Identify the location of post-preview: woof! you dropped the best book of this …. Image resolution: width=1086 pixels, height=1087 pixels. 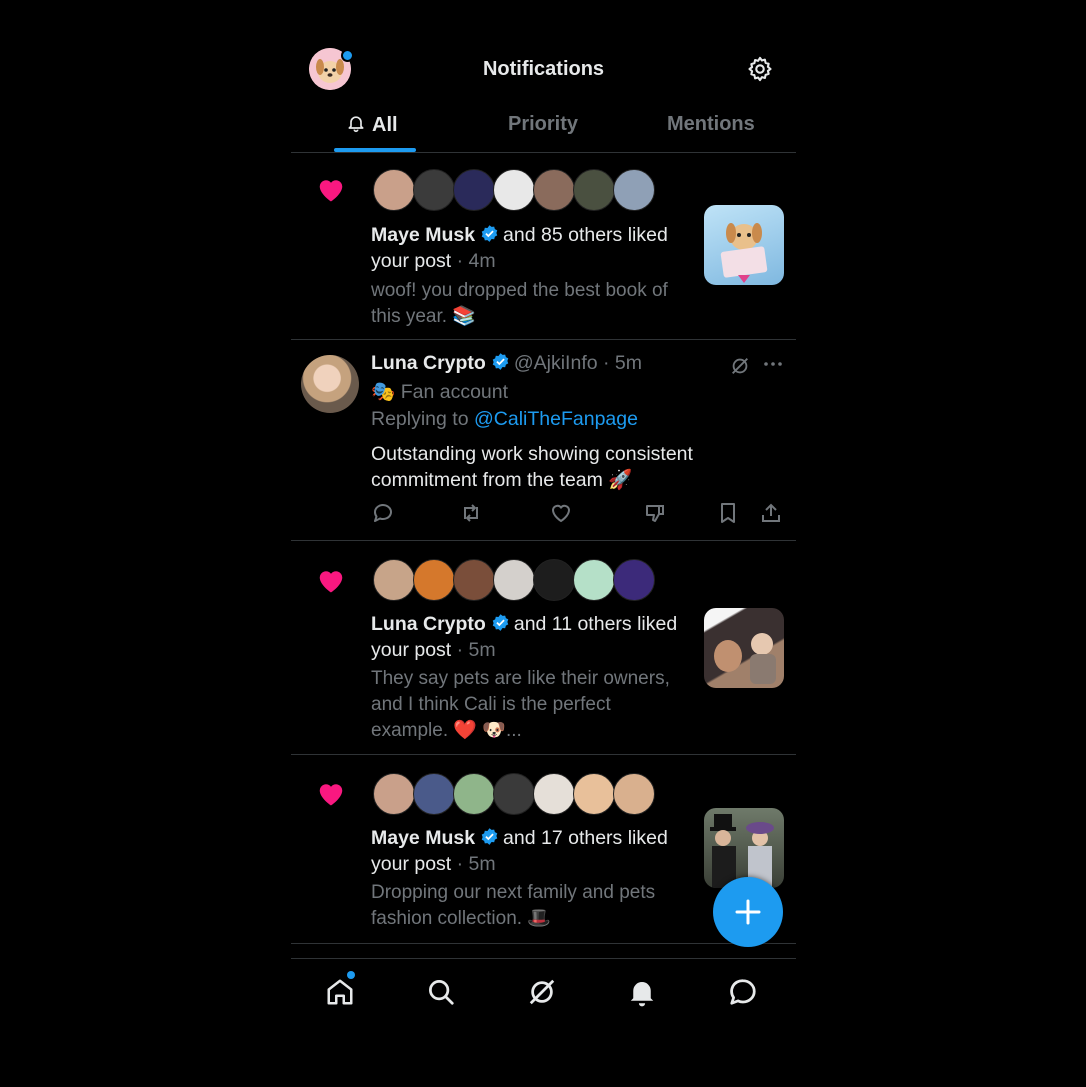
(519, 303).